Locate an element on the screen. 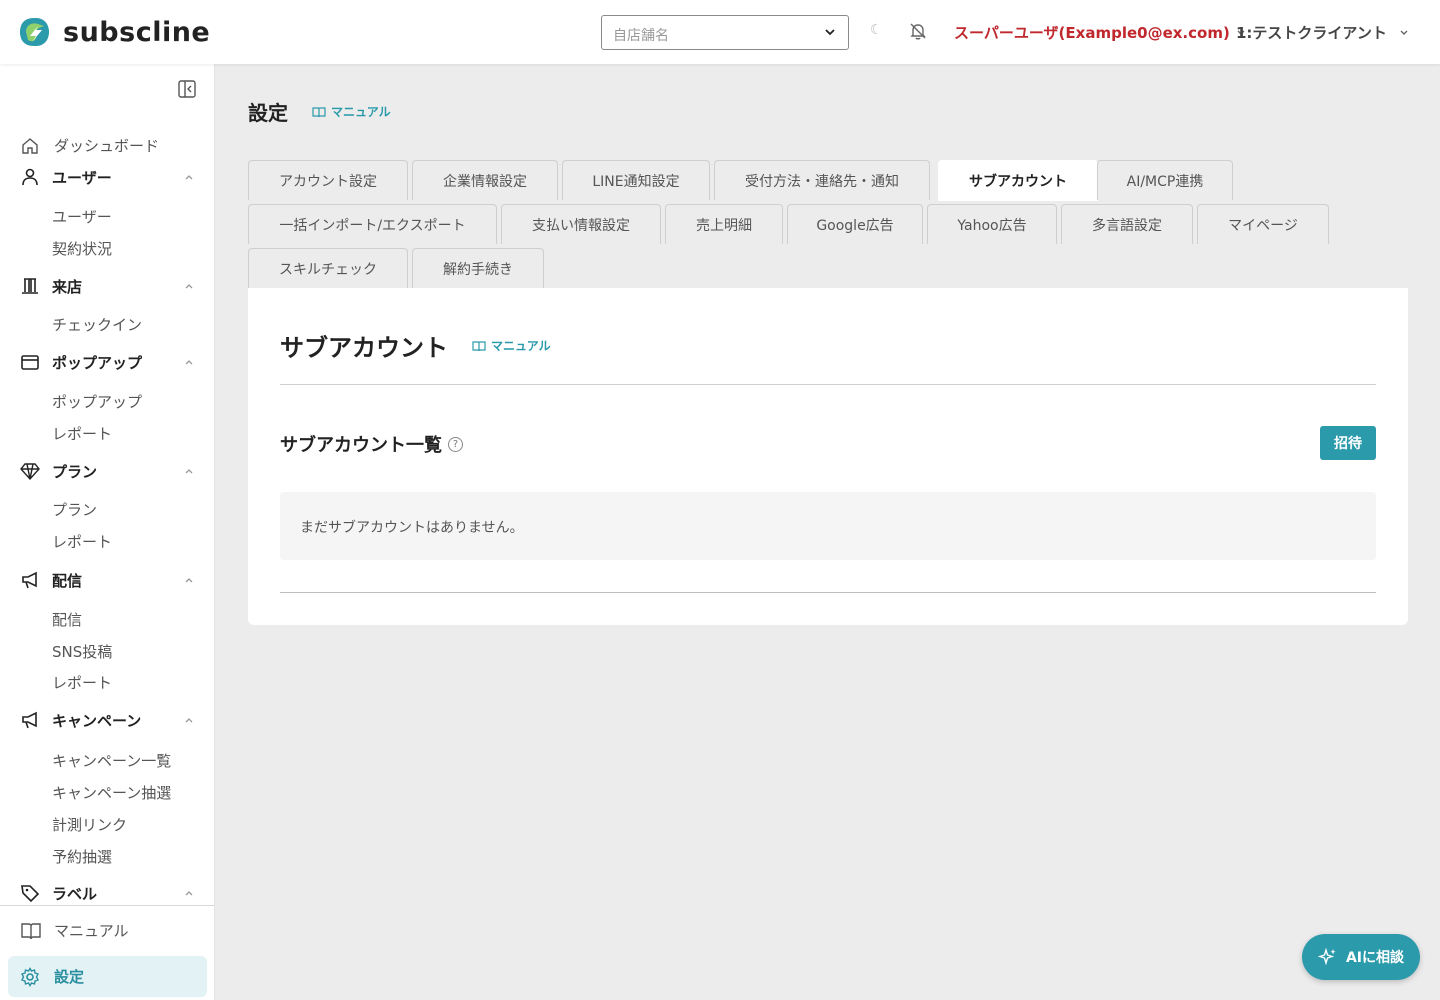 This screenshot has height=1000, width=1440. window-icon is located at coordinates (30, 362).